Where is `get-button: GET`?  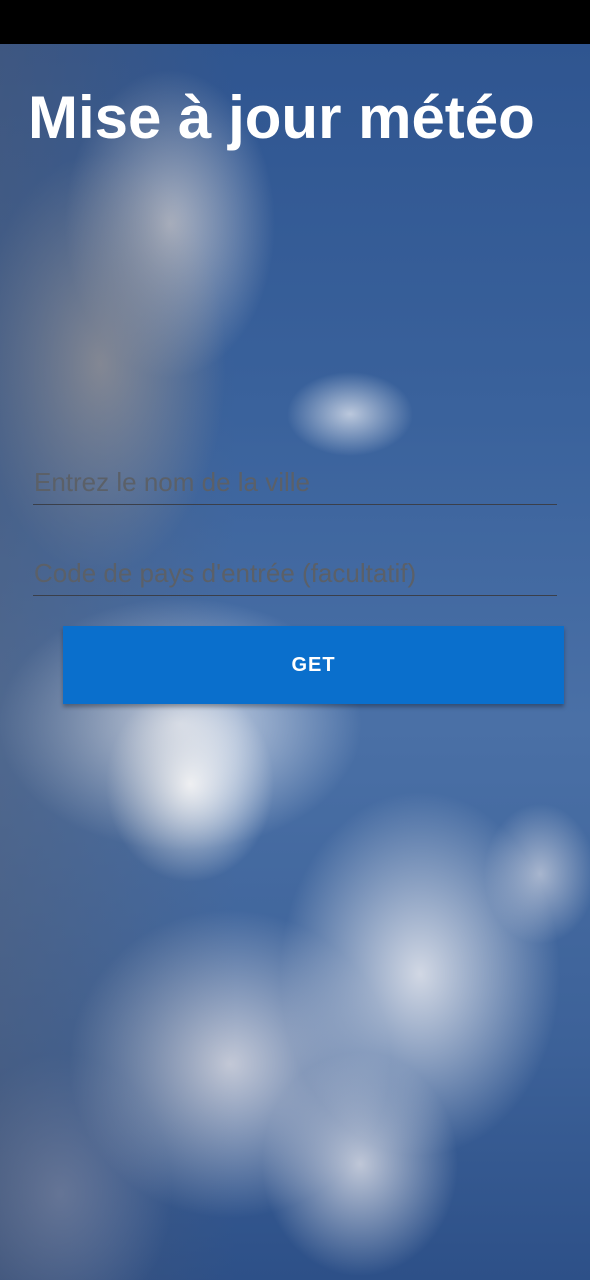 get-button: GET is located at coordinates (313, 665).